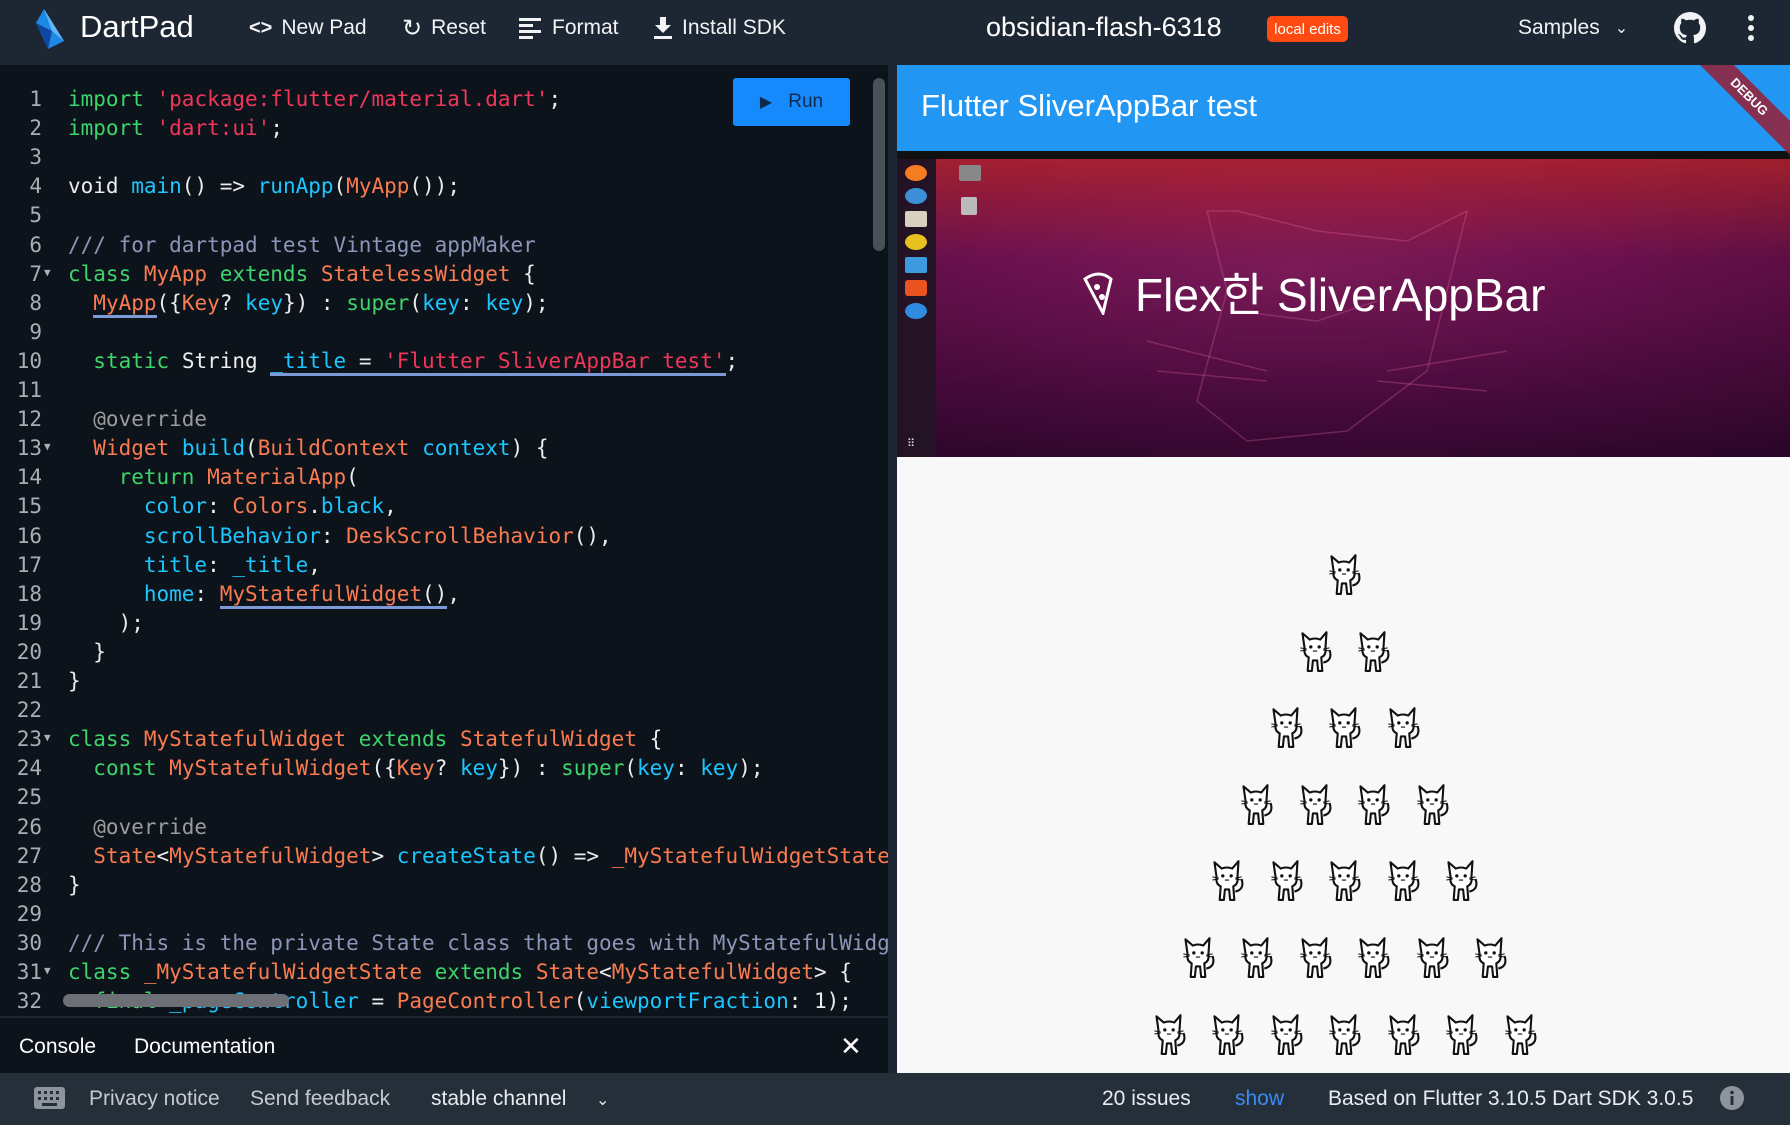 The width and height of the screenshot is (1790, 1125). What do you see at coordinates (156, 186) in the screenshot?
I see `code-token: main` at bounding box center [156, 186].